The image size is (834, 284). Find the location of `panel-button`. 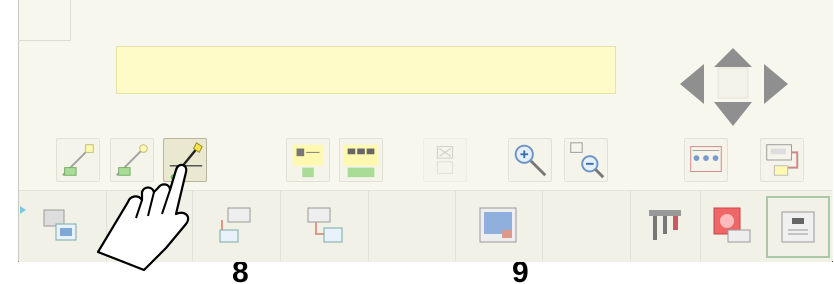

panel-button is located at coordinates (798, 227).